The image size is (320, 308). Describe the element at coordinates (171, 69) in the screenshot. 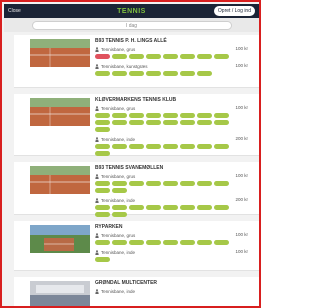

I see `court-row: Tennisbane, kunstgræs 100 kr` at that location.